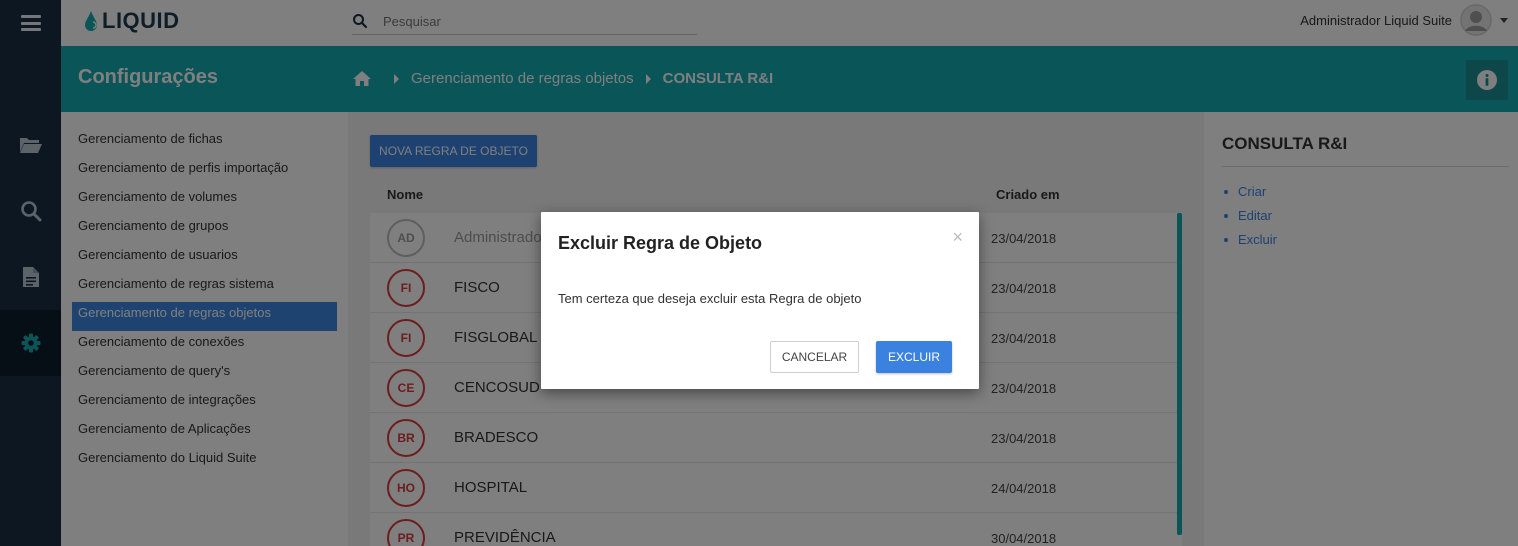  I want to click on confirm-delete-button: EXCLUIR, so click(914, 357).